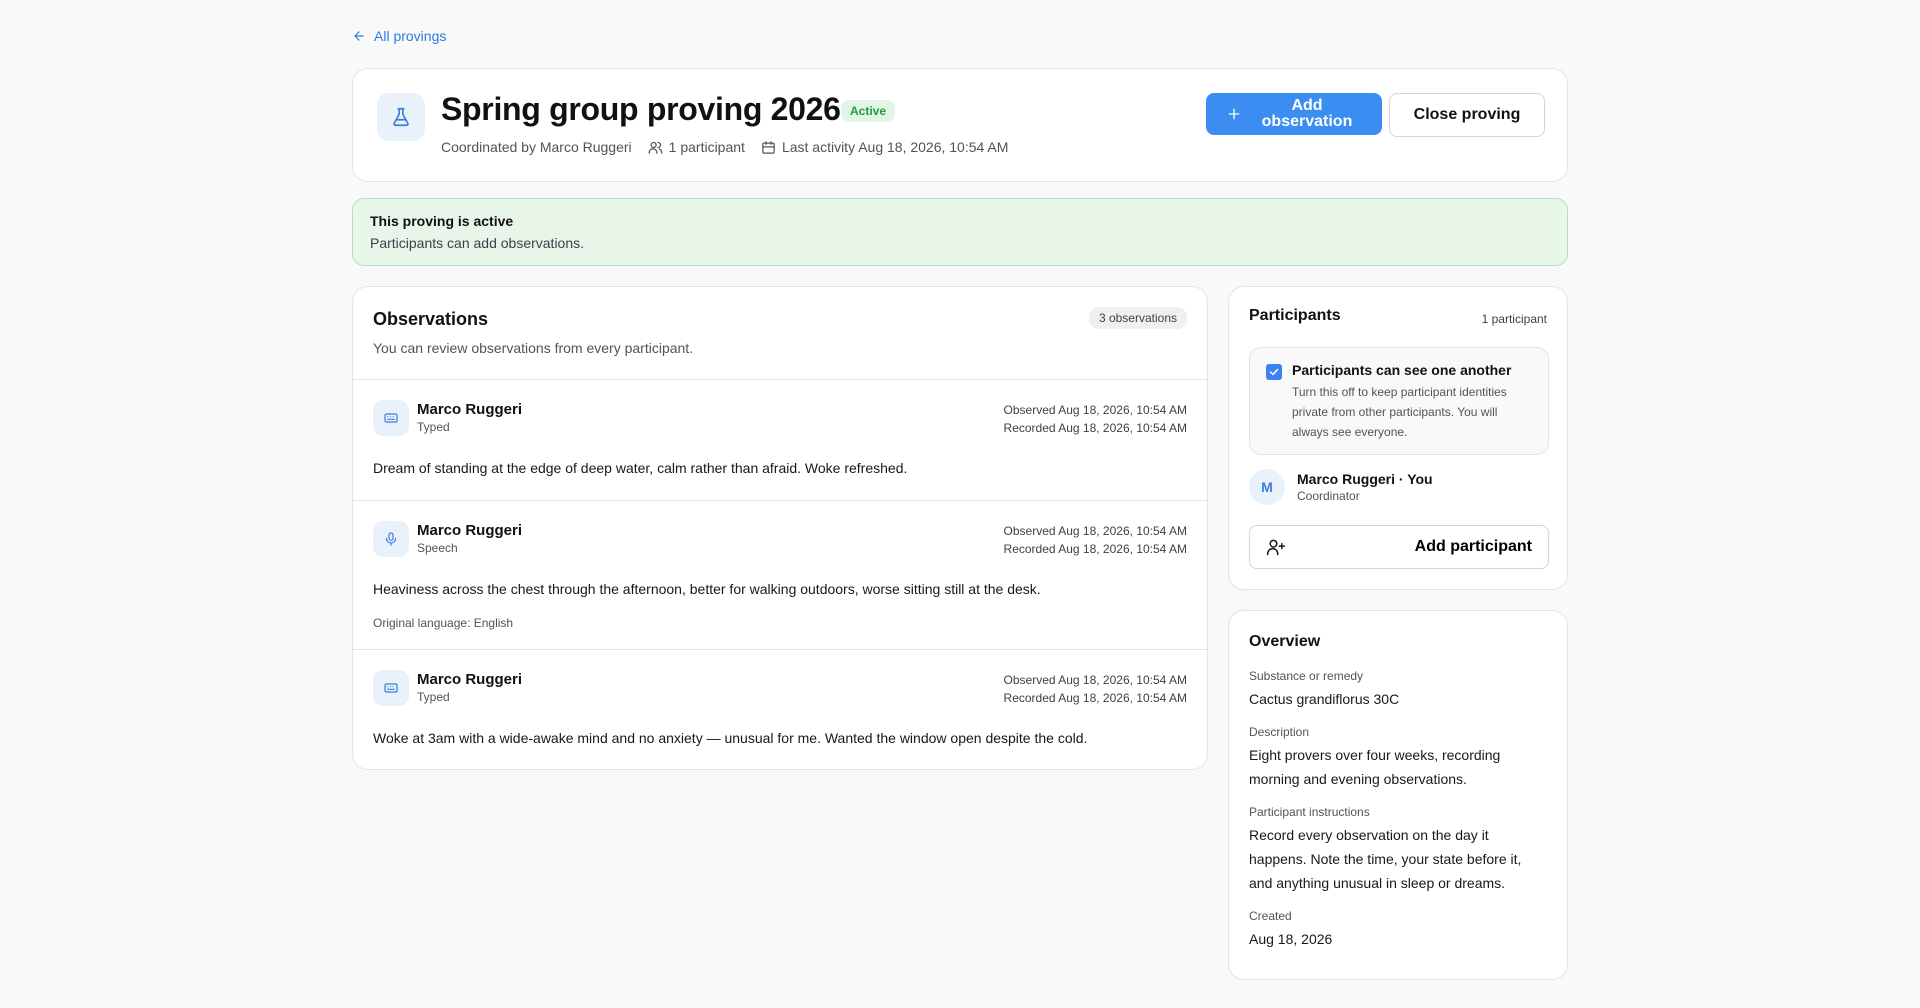  Describe the element at coordinates (655, 147) in the screenshot. I see `users-icon` at that location.